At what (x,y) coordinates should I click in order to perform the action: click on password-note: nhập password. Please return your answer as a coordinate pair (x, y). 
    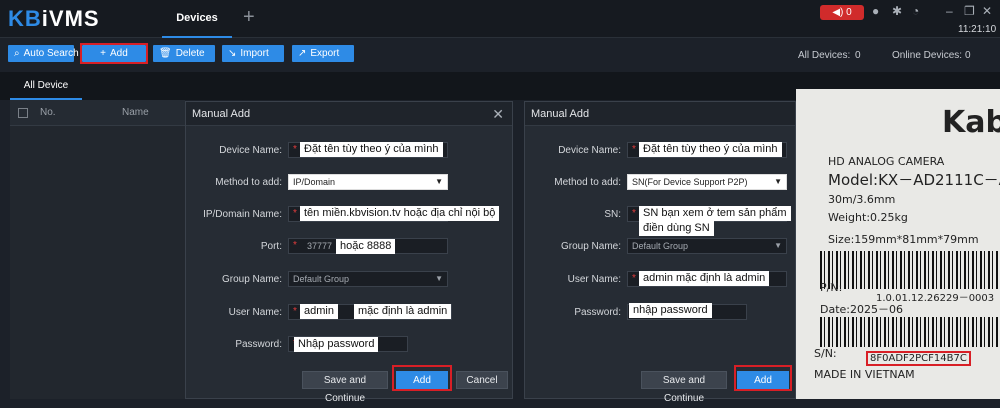
    Looking at the image, I should click on (670, 310).